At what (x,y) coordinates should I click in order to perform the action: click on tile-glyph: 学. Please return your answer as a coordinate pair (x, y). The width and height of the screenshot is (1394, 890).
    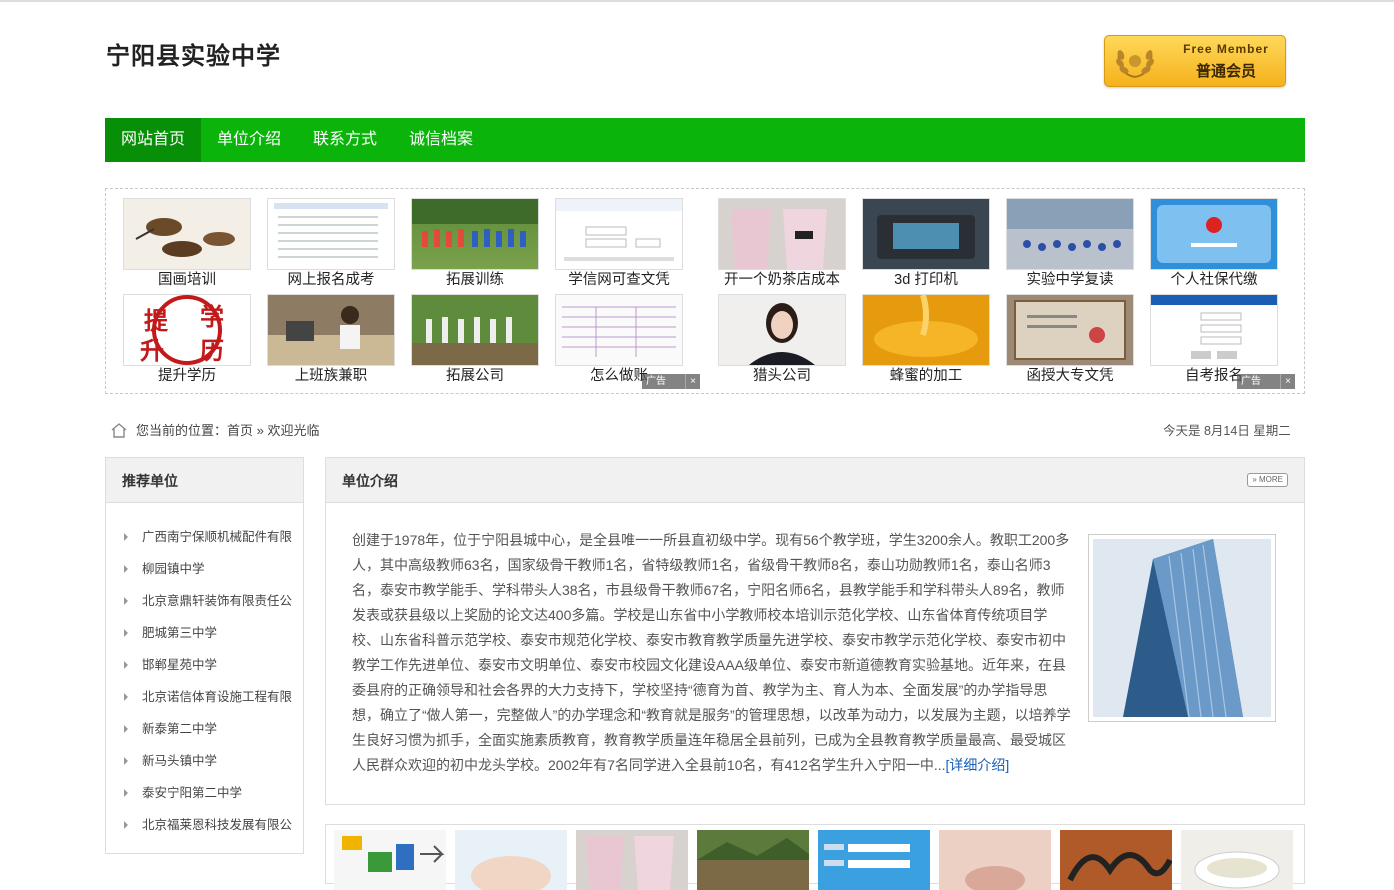
    Looking at the image, I should click on (212, 317).